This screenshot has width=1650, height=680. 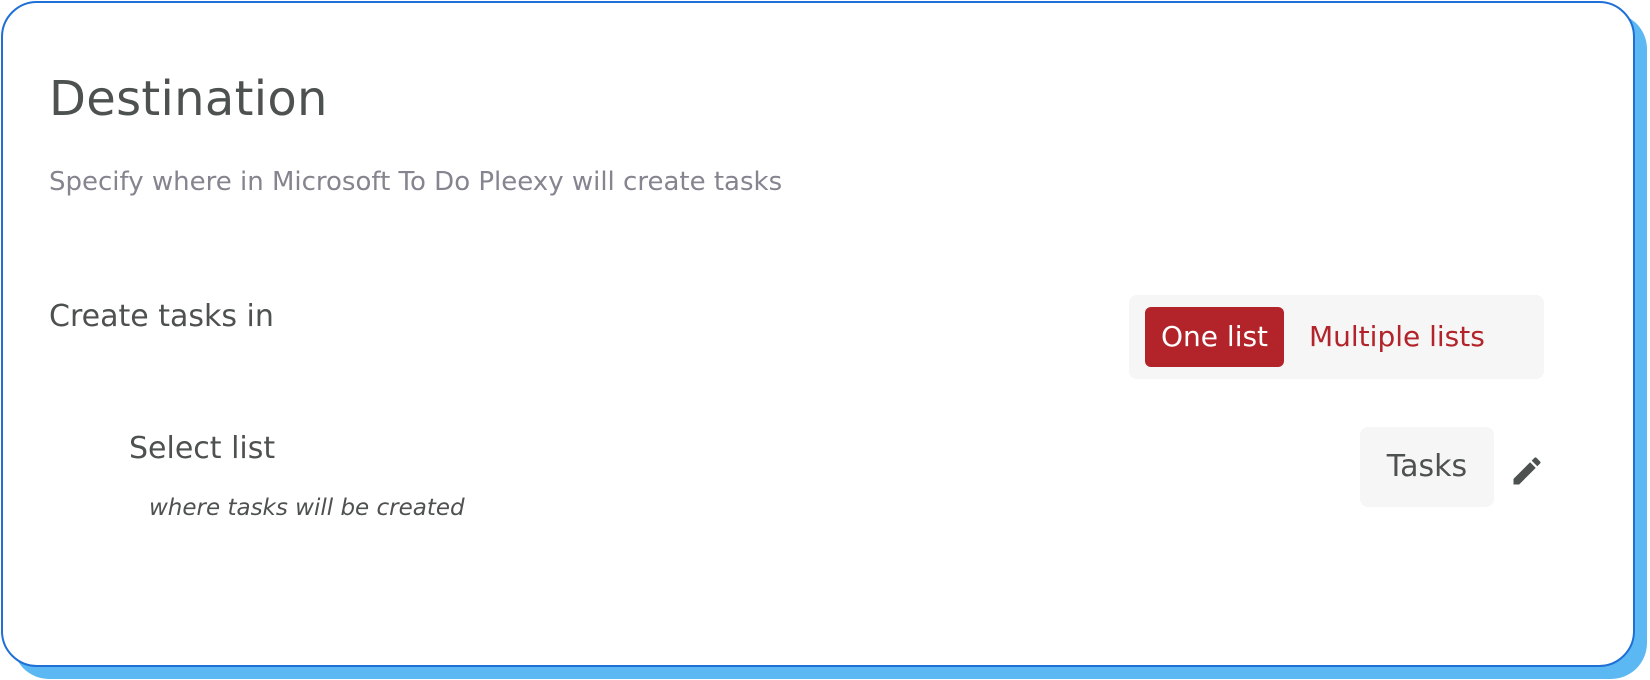 I want to click on select-list-hint: where tasks will be created, so click(x=307, y=508).